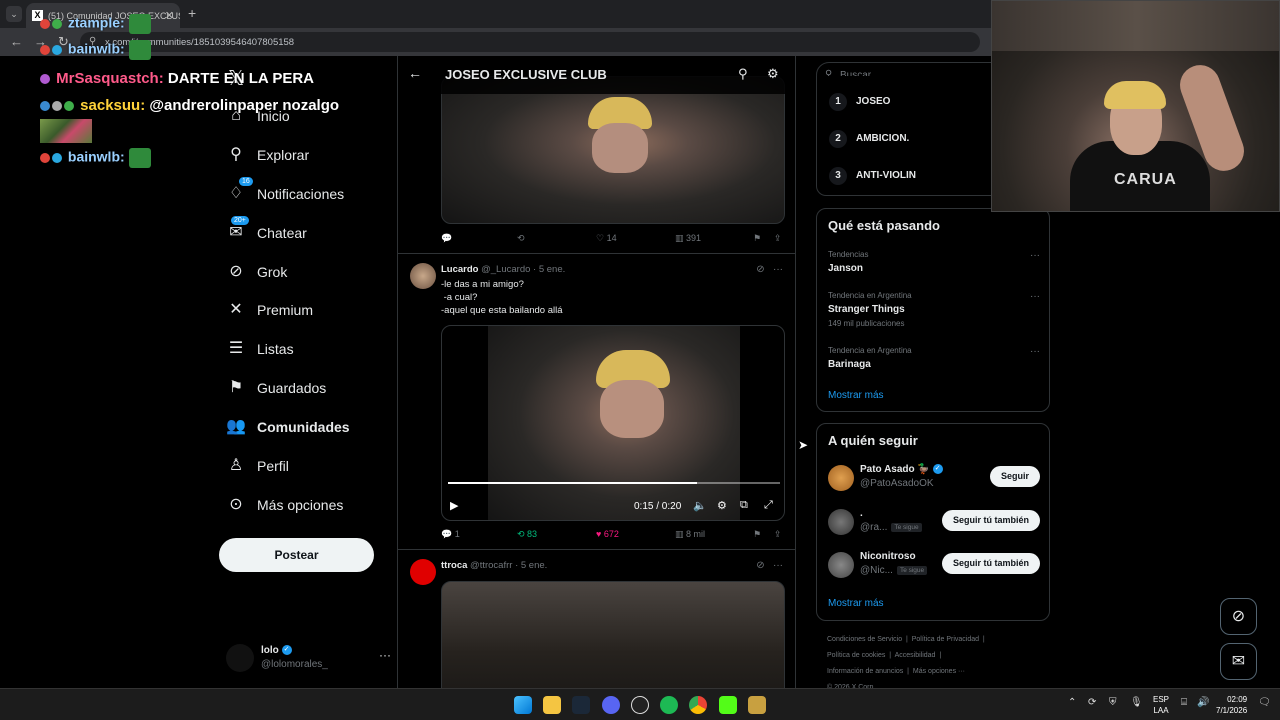 The width and height of the screenshot is (1280, 720). What do you see at coordinates (1184, 702) in the screenshot?
I see `network-icon: ⌸` at bounding box center [1184, 702].